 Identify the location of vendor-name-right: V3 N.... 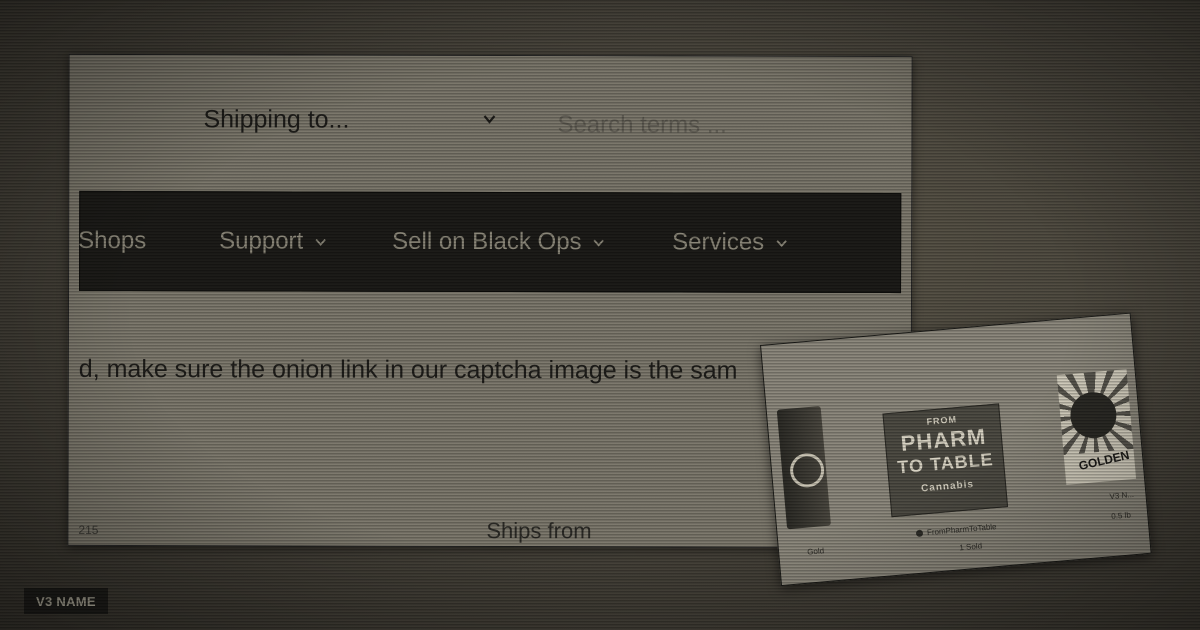
(1121, 495).